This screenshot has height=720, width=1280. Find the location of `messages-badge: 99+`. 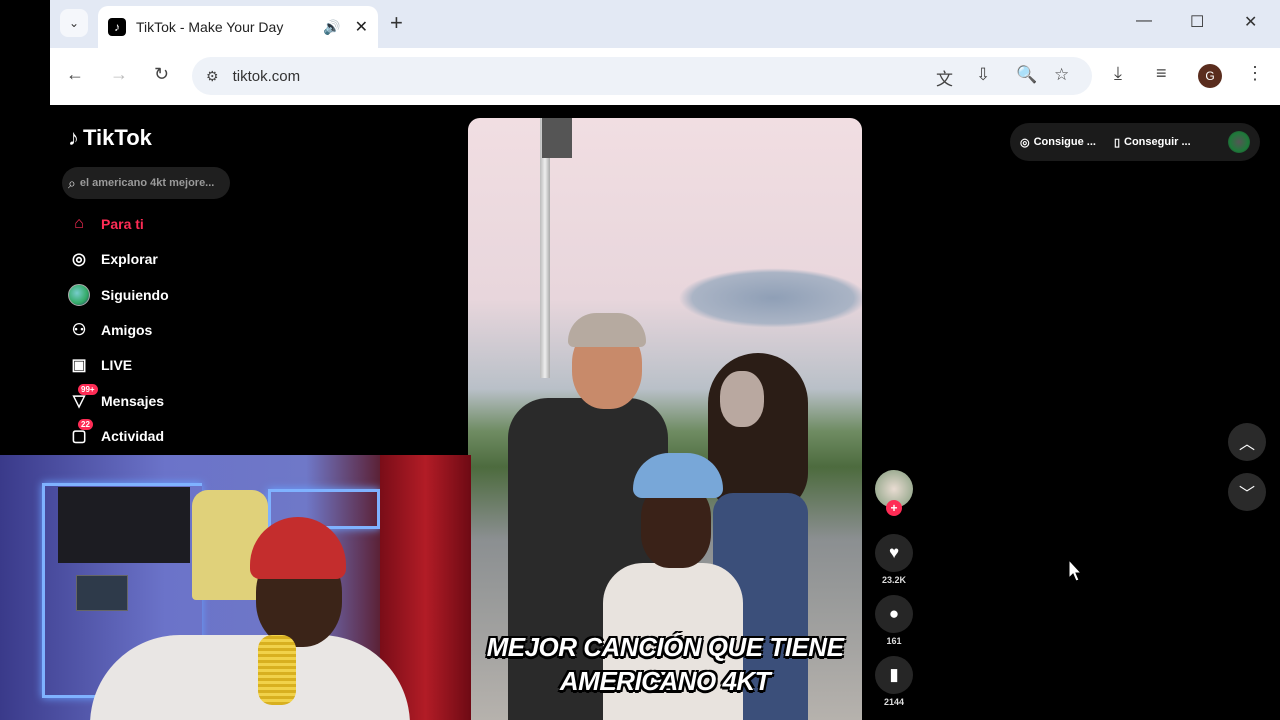

messages-badge: 99+ is located at coordinates (88, 389).